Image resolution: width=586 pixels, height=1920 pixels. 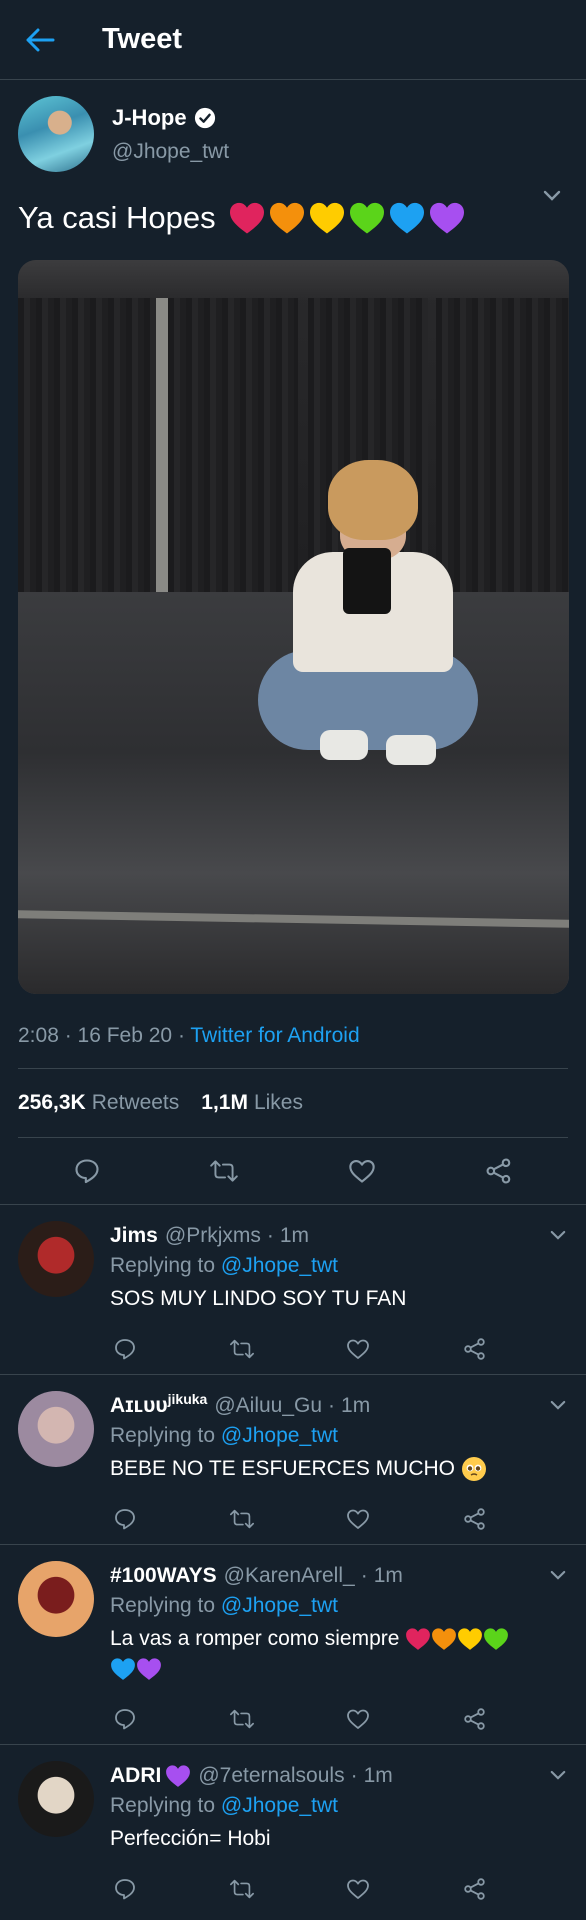 What do you see at coordinates (134, 1234) in the screenshot?
I see `reply-author-name: Jims` at bounding box center [134, 1234].